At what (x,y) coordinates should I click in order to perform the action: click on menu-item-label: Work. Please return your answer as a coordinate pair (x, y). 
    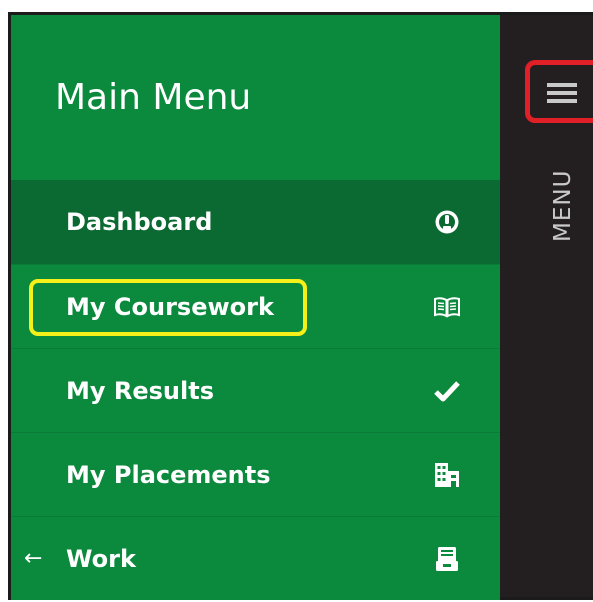
    Looking at the image, I should click on (101, 559).